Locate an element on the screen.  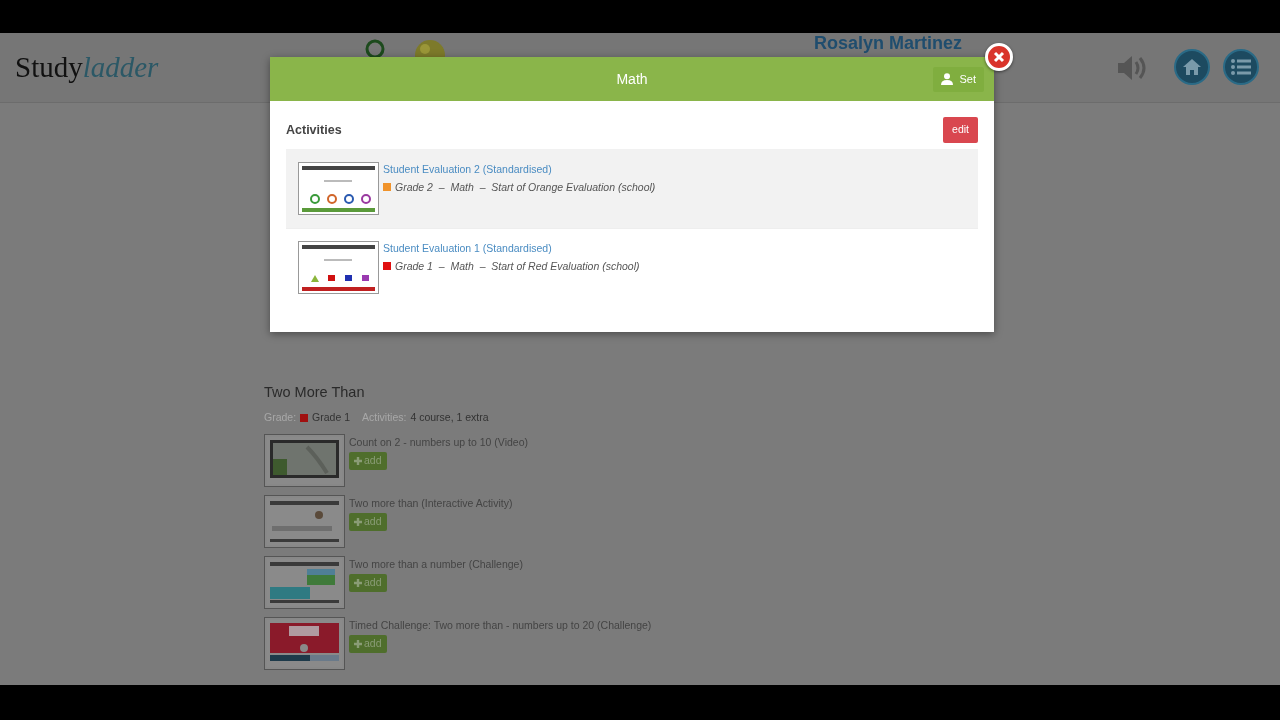
home-button is located at coordinates (1192, 67).